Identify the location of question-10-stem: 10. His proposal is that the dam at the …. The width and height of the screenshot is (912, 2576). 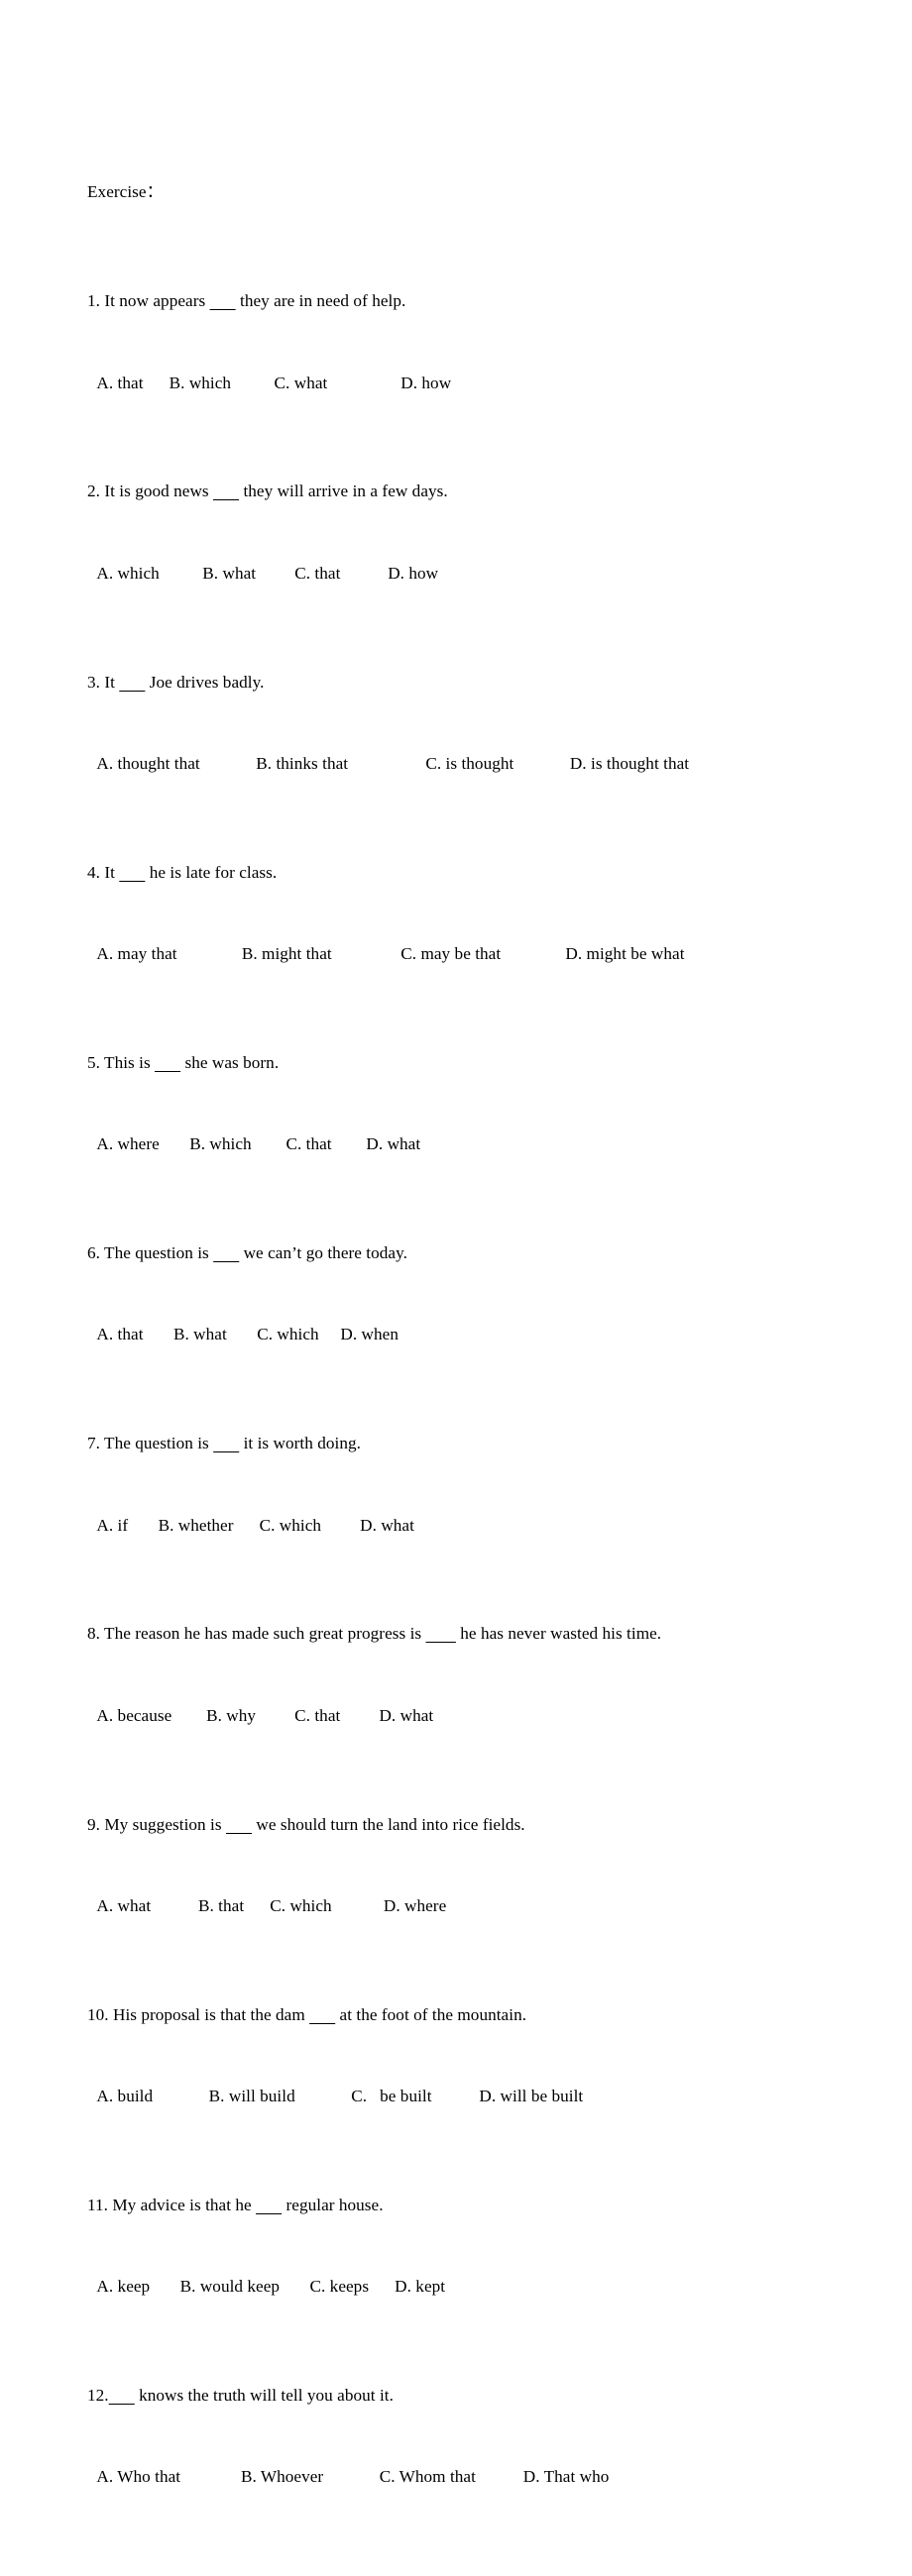
(307, 2014).